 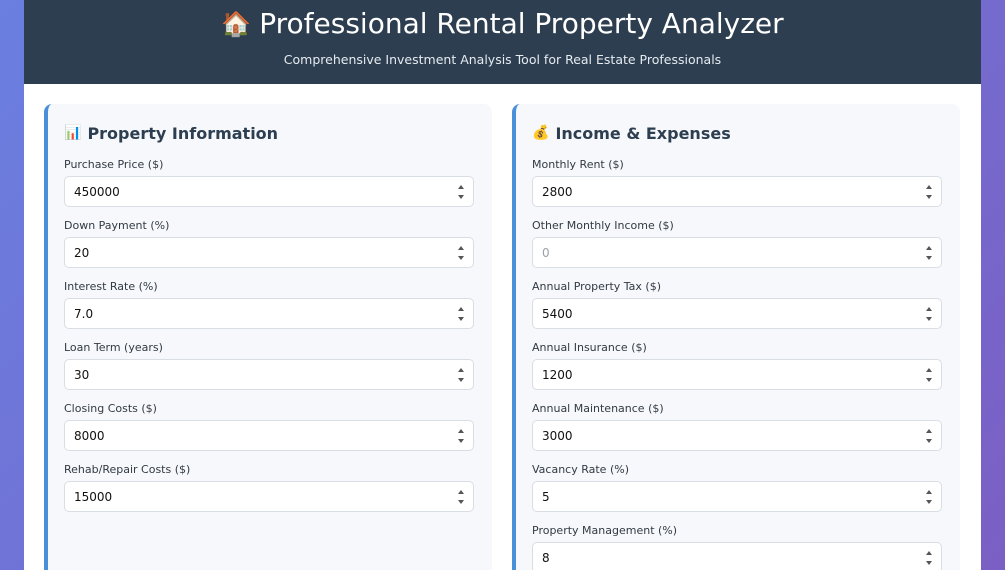 I want to click on vacancy-rate-wrapper, so click(x=737, y=496).